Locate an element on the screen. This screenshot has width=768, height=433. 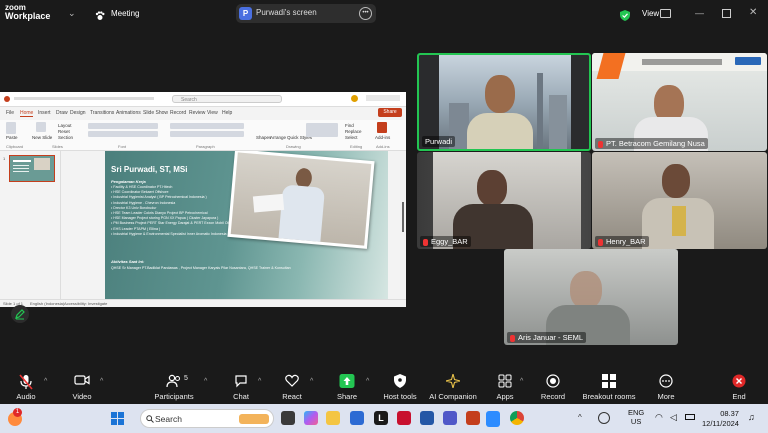
select-button: Select is located at coordinates (351, 137).